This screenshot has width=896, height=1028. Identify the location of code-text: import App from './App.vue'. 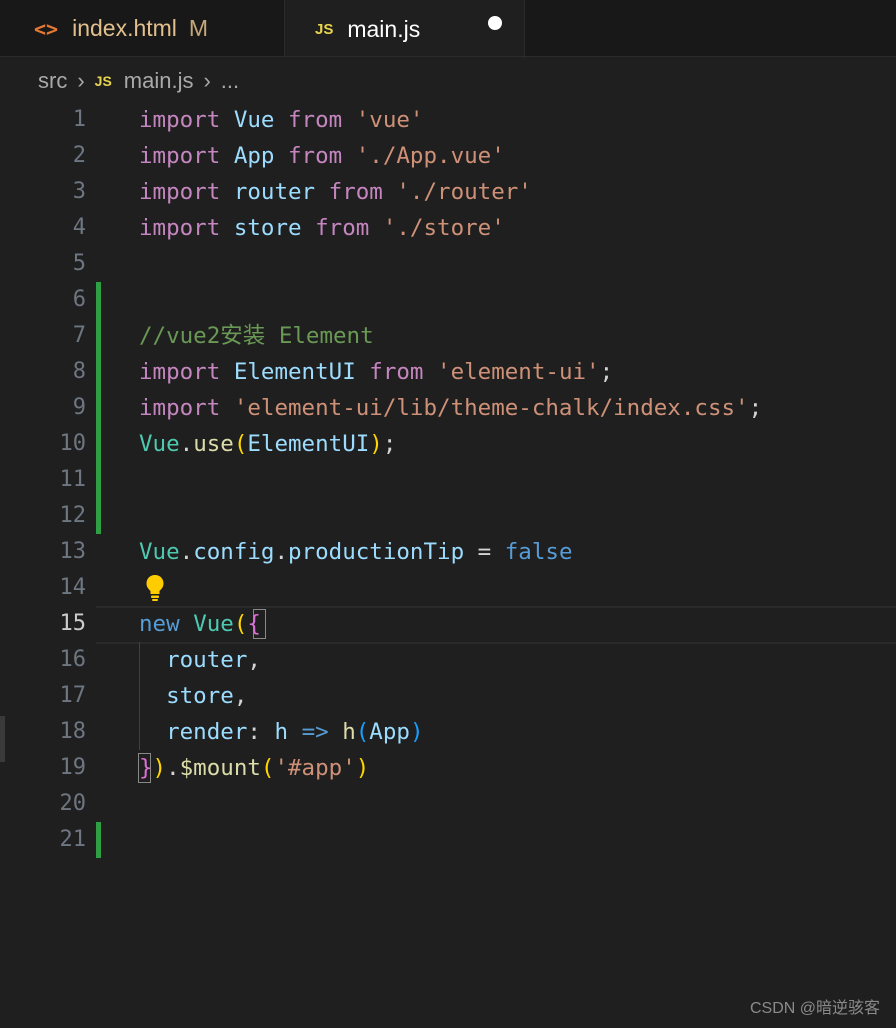
(322, 156).